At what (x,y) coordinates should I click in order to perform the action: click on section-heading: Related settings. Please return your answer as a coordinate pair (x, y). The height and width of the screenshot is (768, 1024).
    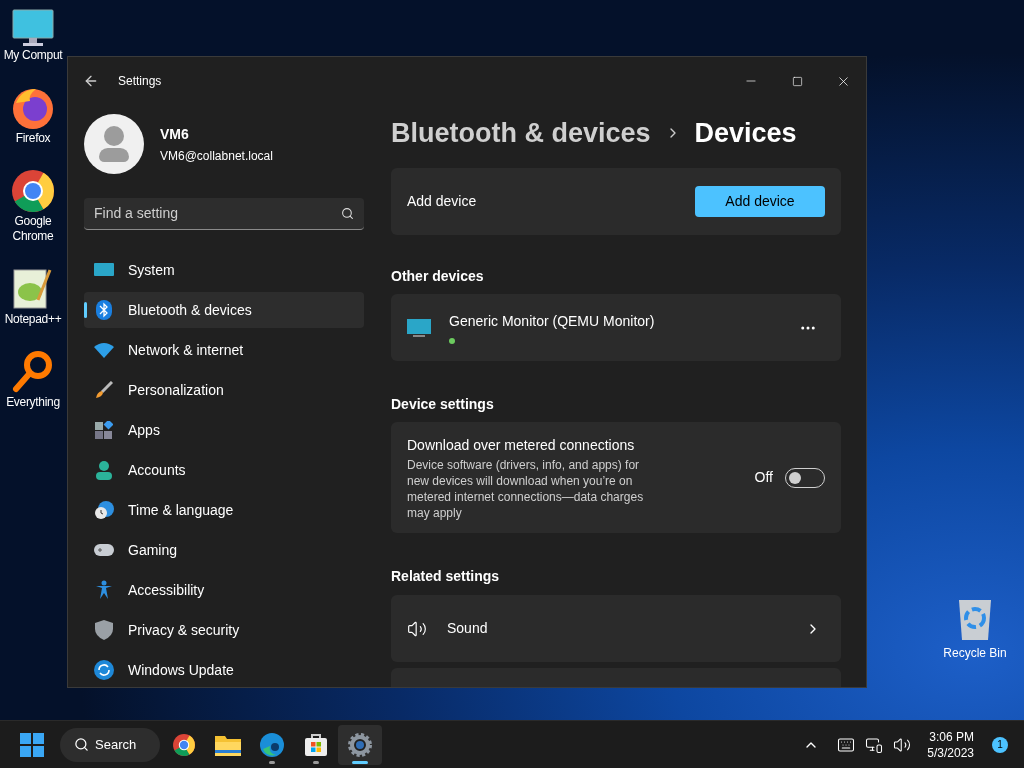
    Looking at the image, I should click on (446, 576).